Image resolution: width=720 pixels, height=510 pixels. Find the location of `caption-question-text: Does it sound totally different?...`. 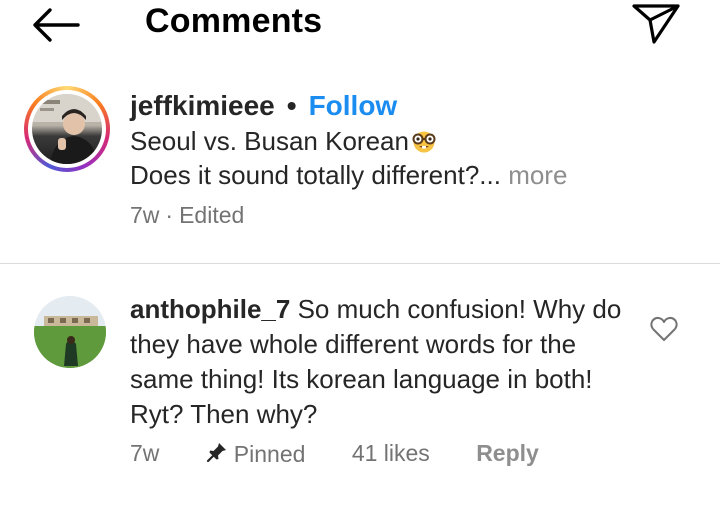

caption-question-text: Does it sound totally different?... is located at coordinates (315, 175).